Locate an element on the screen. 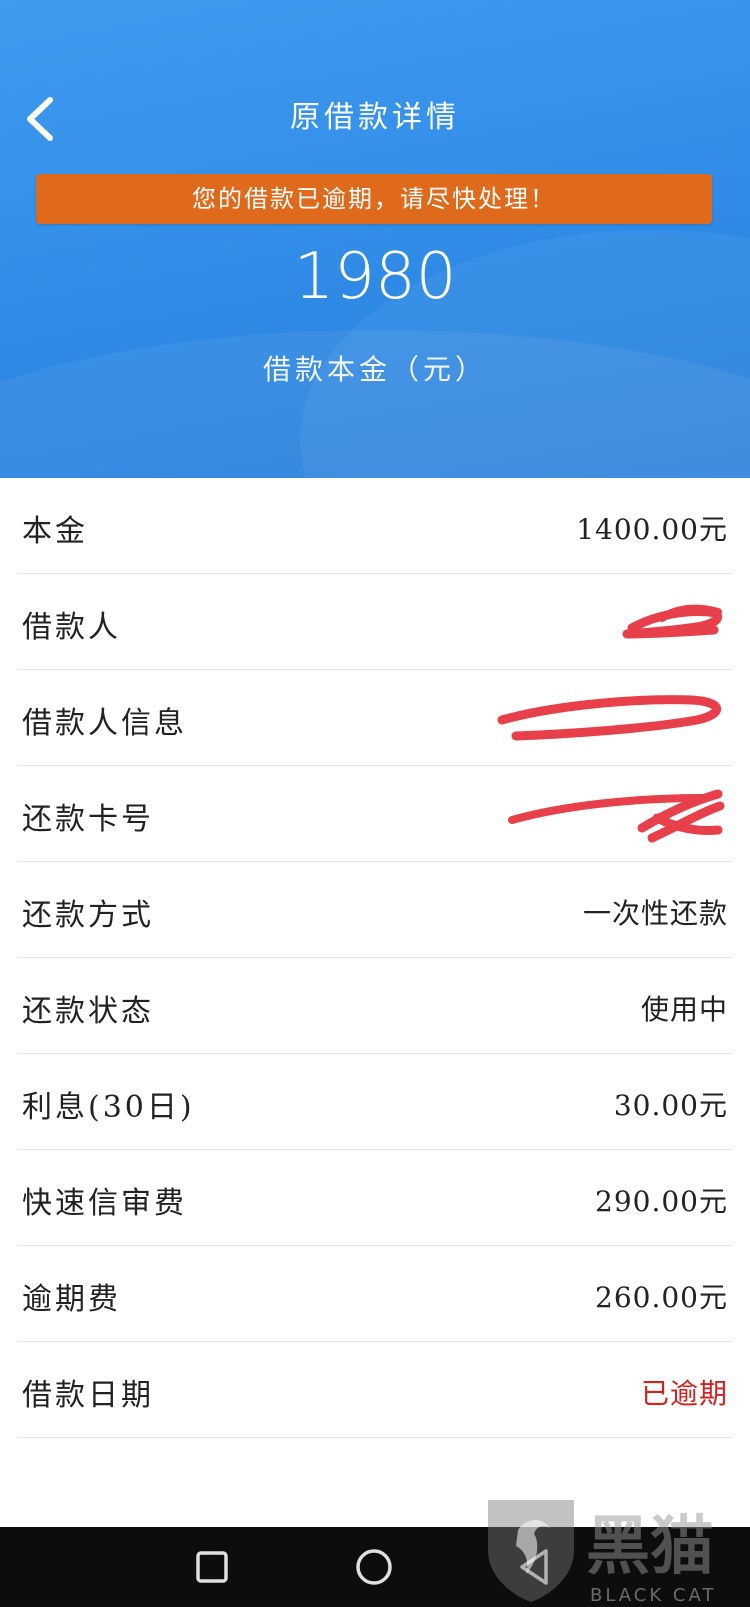 Image resolution: width=750 pixels, height=1607 pixels. loan-amount-label: 借款本金（元） is located at coordinates (374, 369).